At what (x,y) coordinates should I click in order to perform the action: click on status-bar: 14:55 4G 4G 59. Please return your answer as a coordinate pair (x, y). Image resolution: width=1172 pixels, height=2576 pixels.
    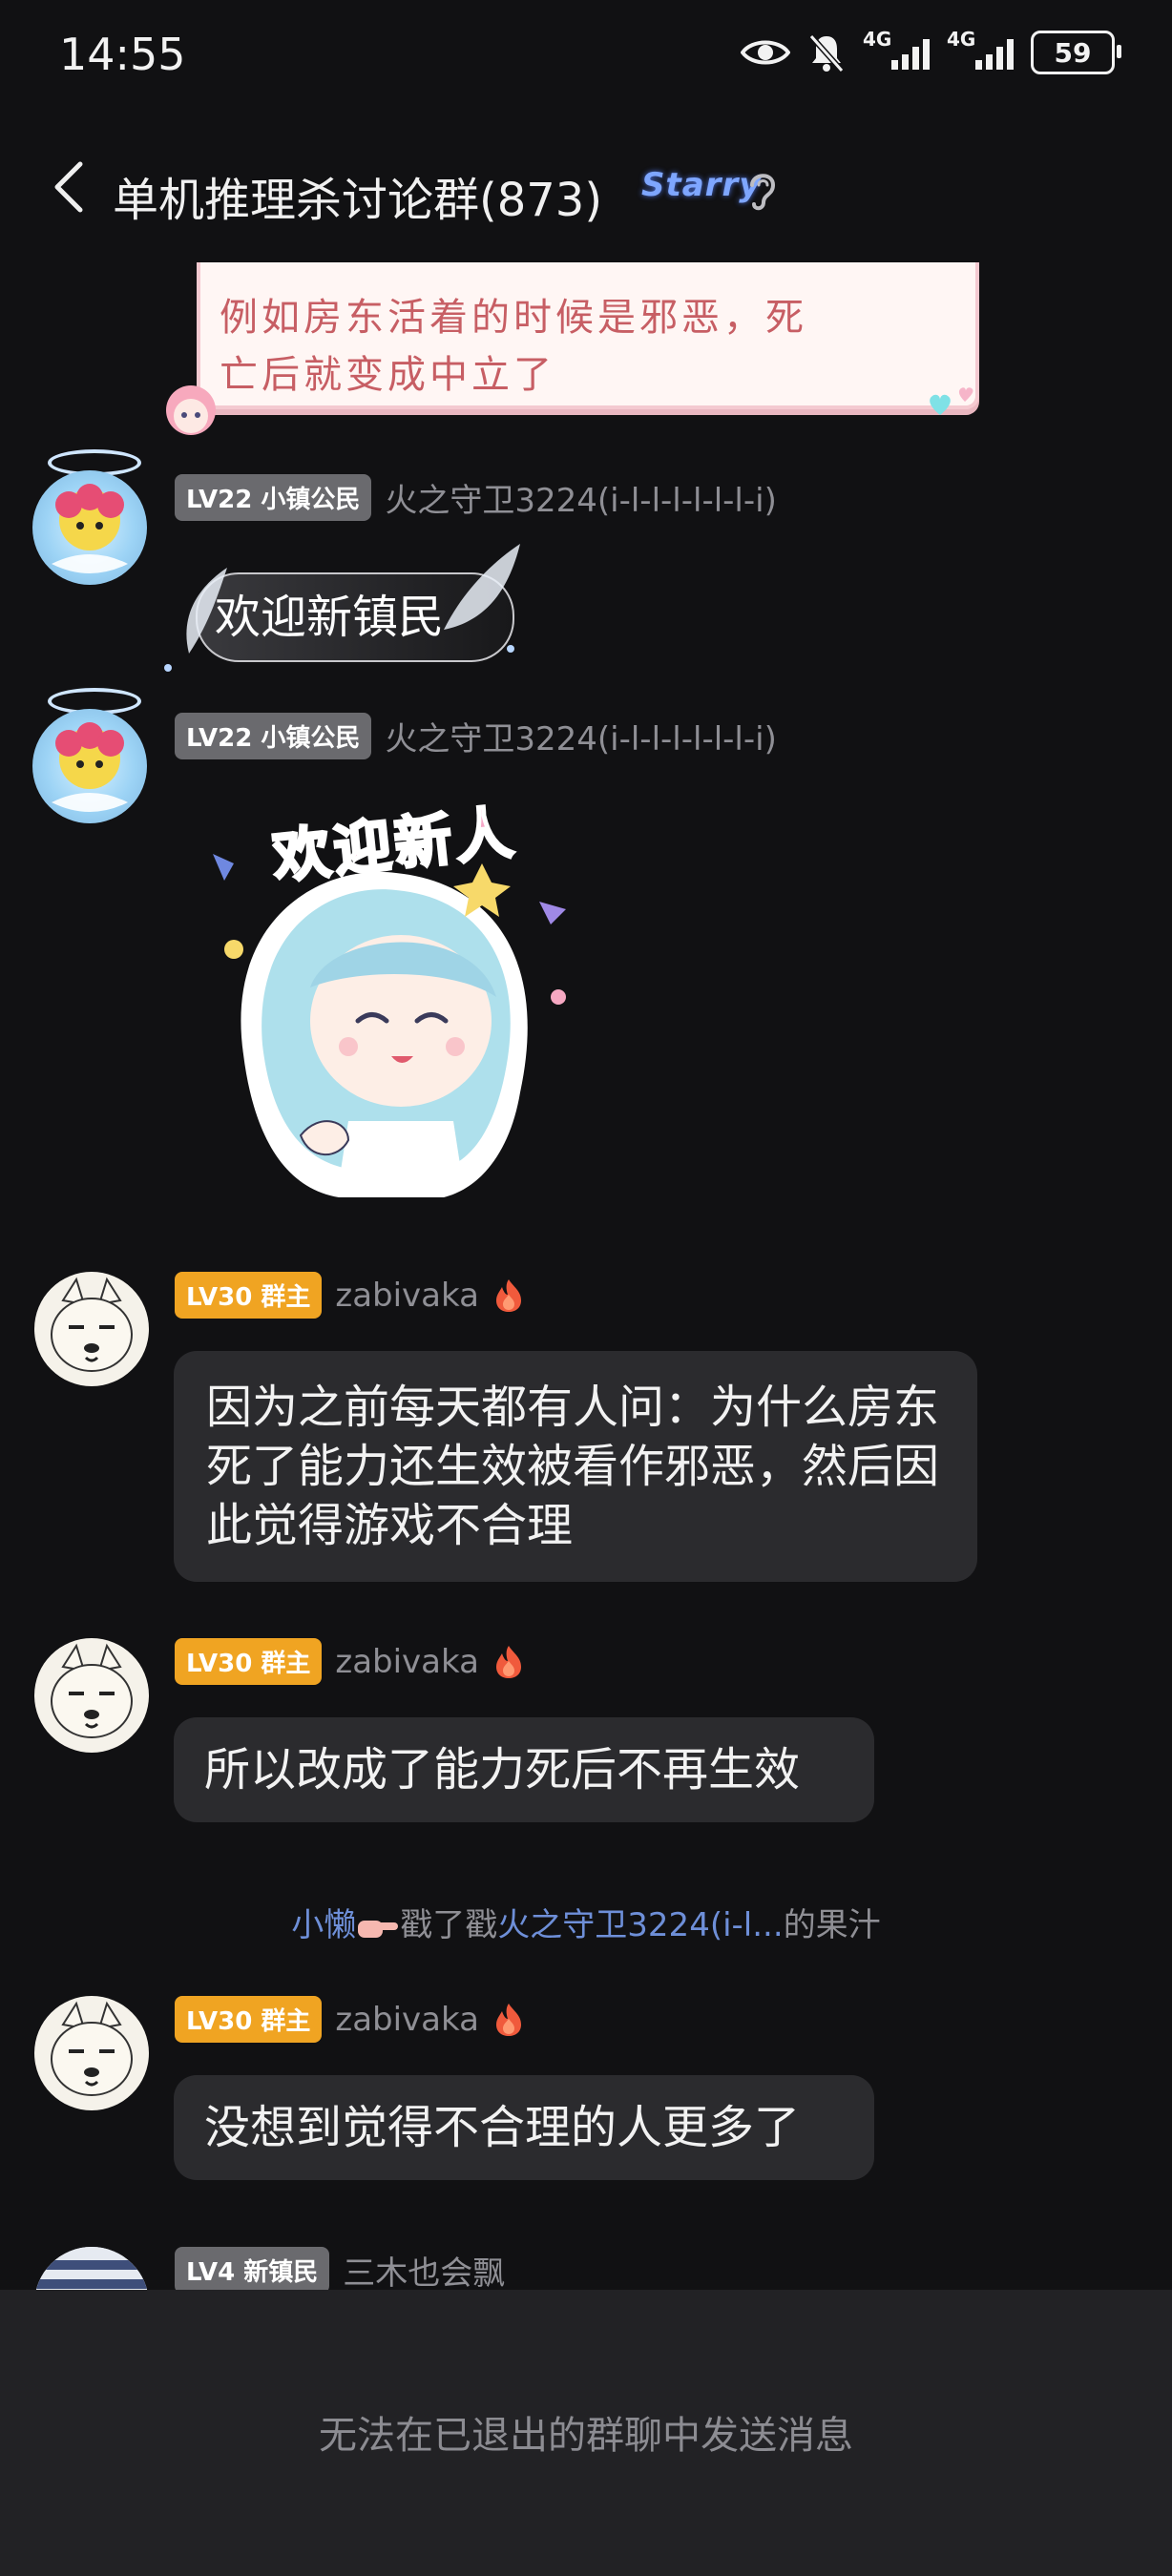
    Looking at the image, I should click on (586, 57).